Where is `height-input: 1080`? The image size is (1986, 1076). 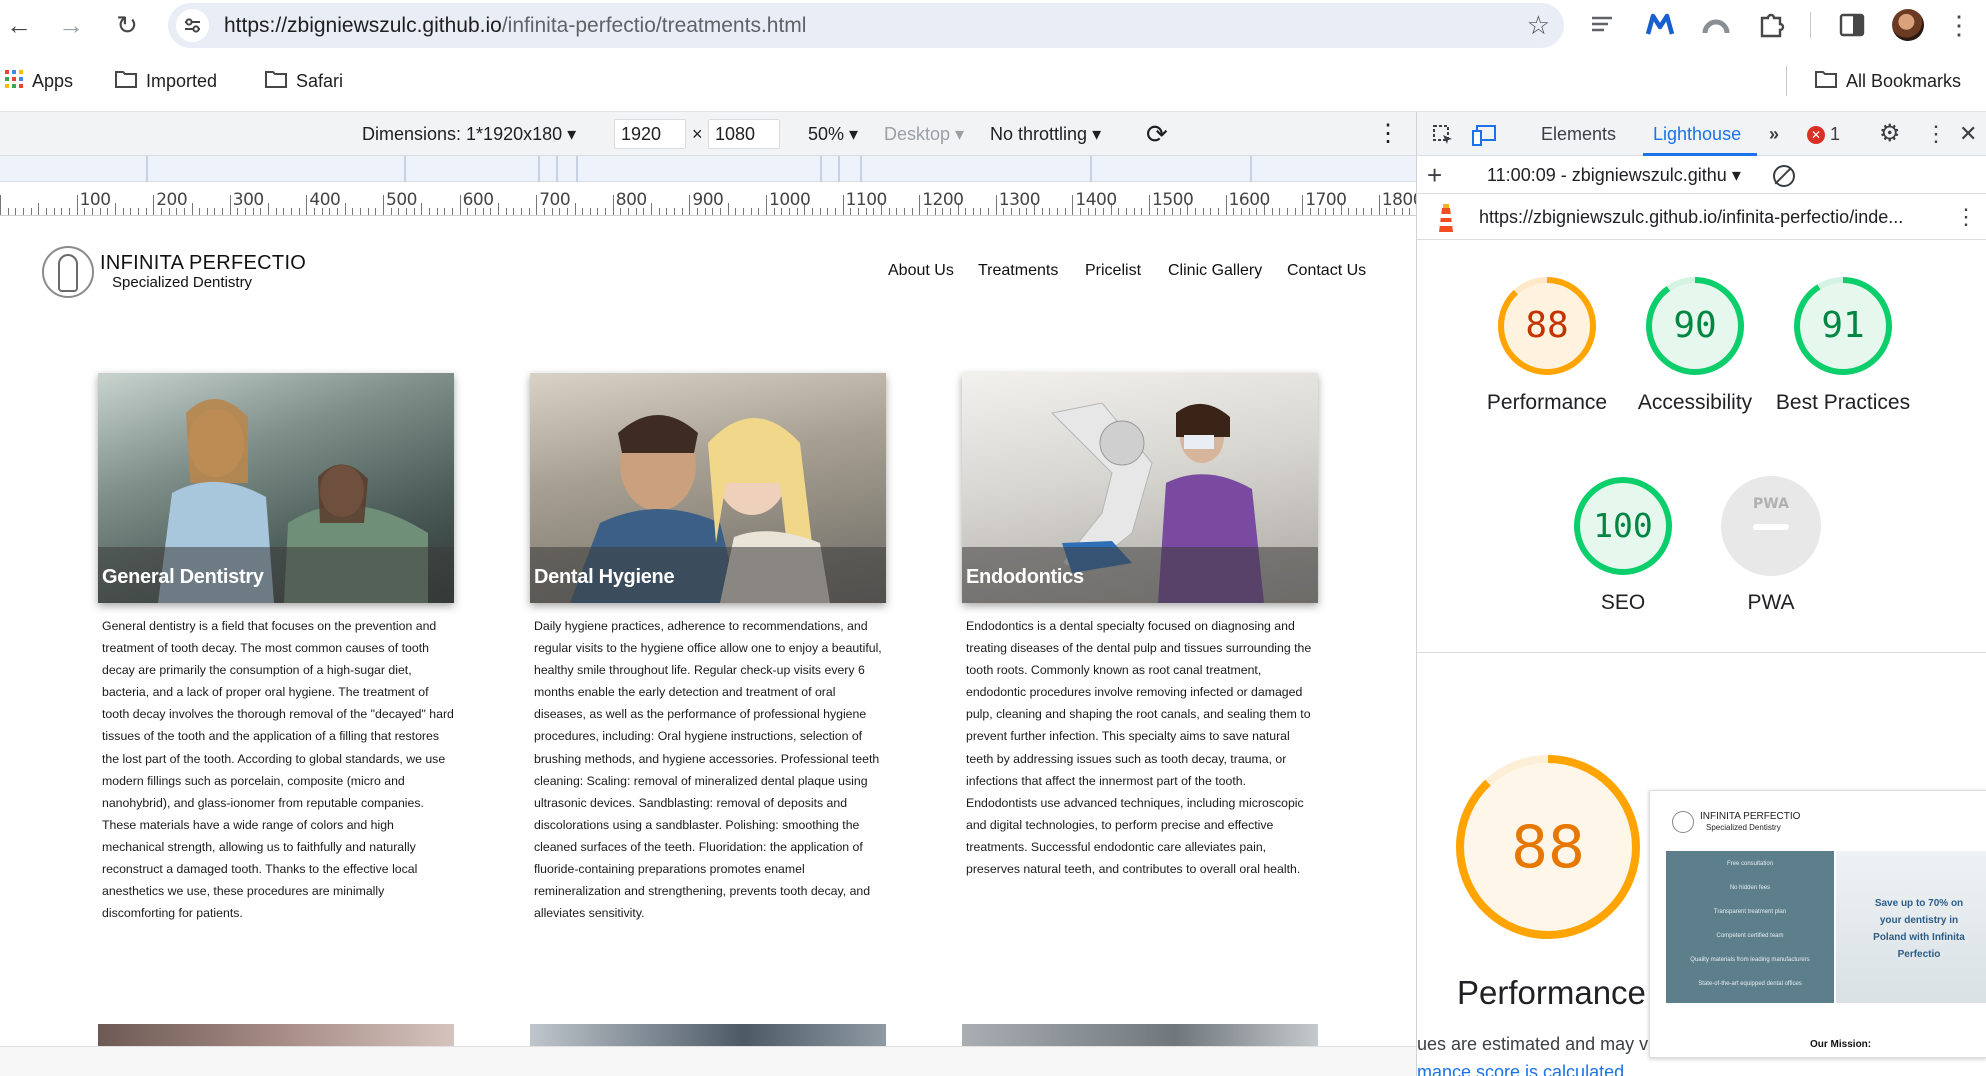 height-input: 1080 is located at coordinates (744, 134).